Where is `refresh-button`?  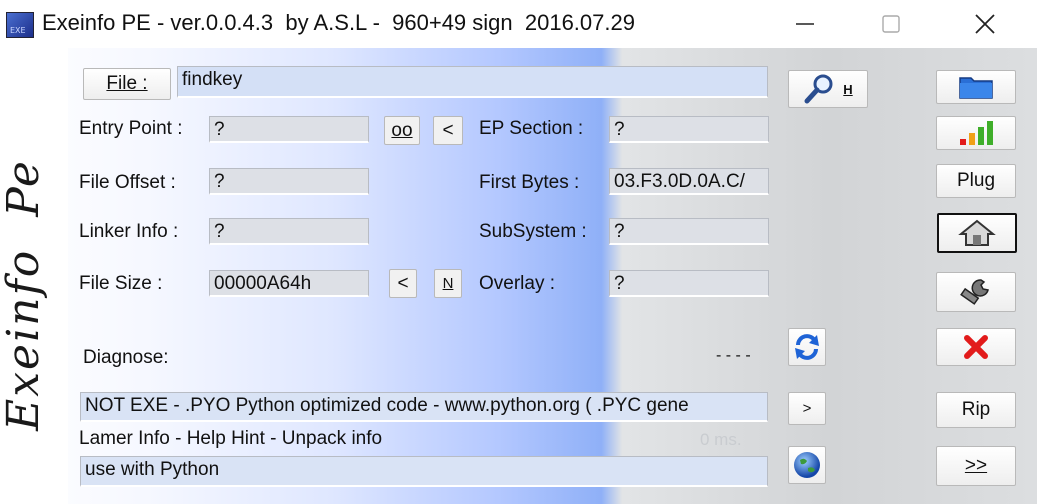
refresh-button is located at coordinates (807, 347).